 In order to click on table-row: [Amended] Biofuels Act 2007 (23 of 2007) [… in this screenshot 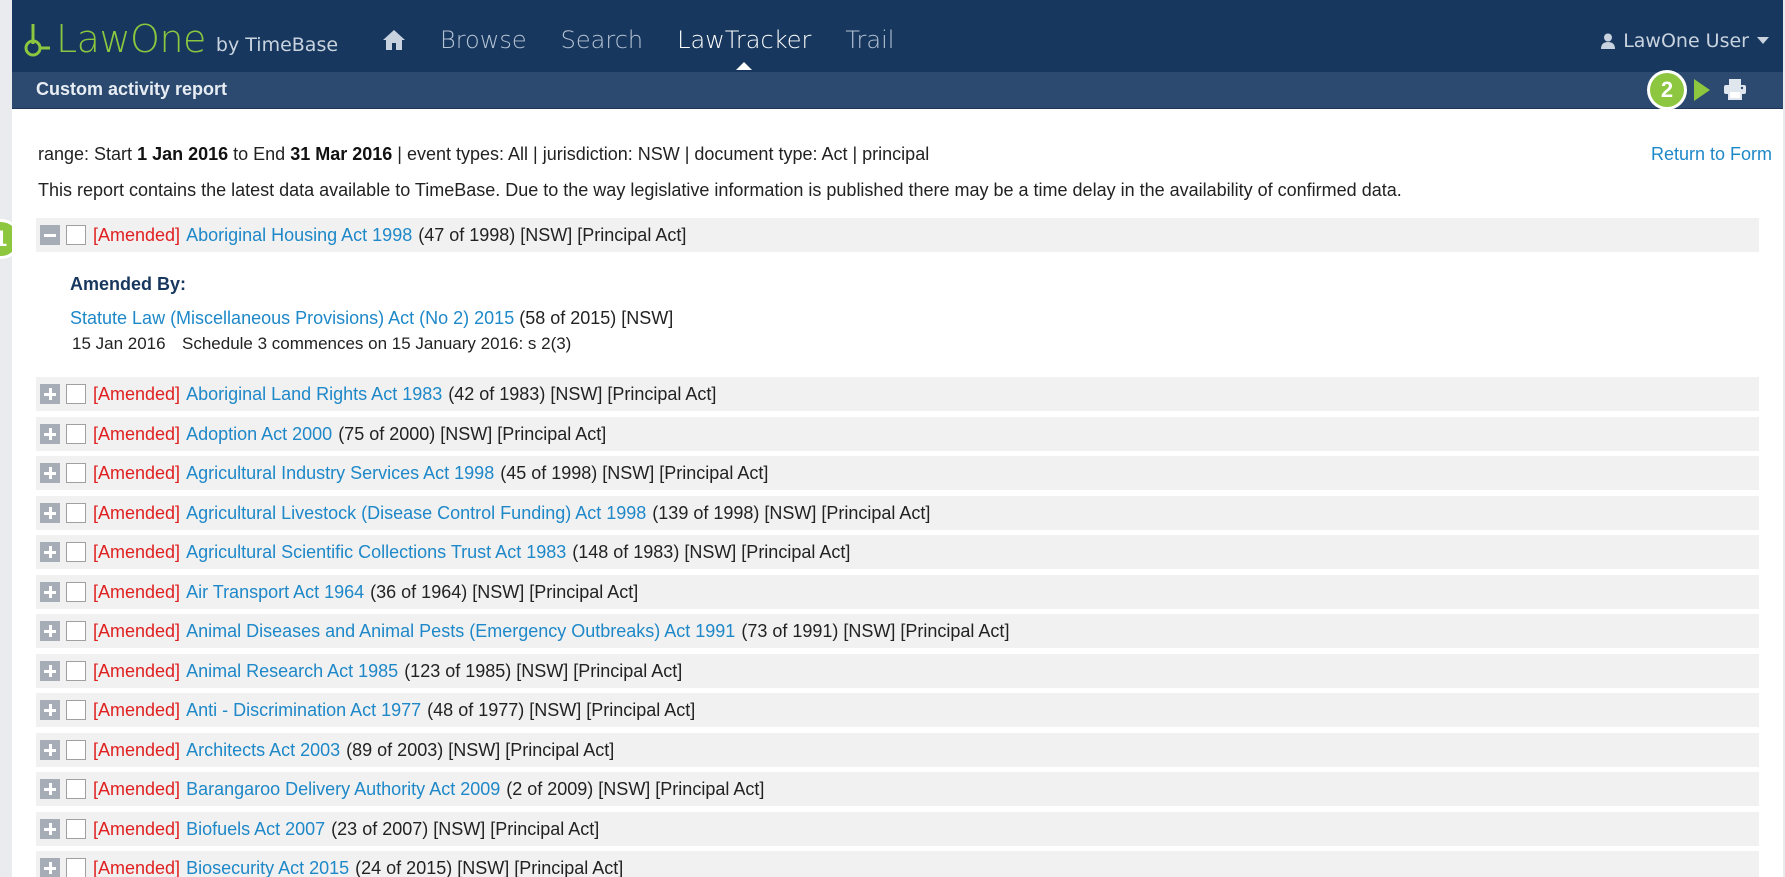, I will do `click(897, 830)`.